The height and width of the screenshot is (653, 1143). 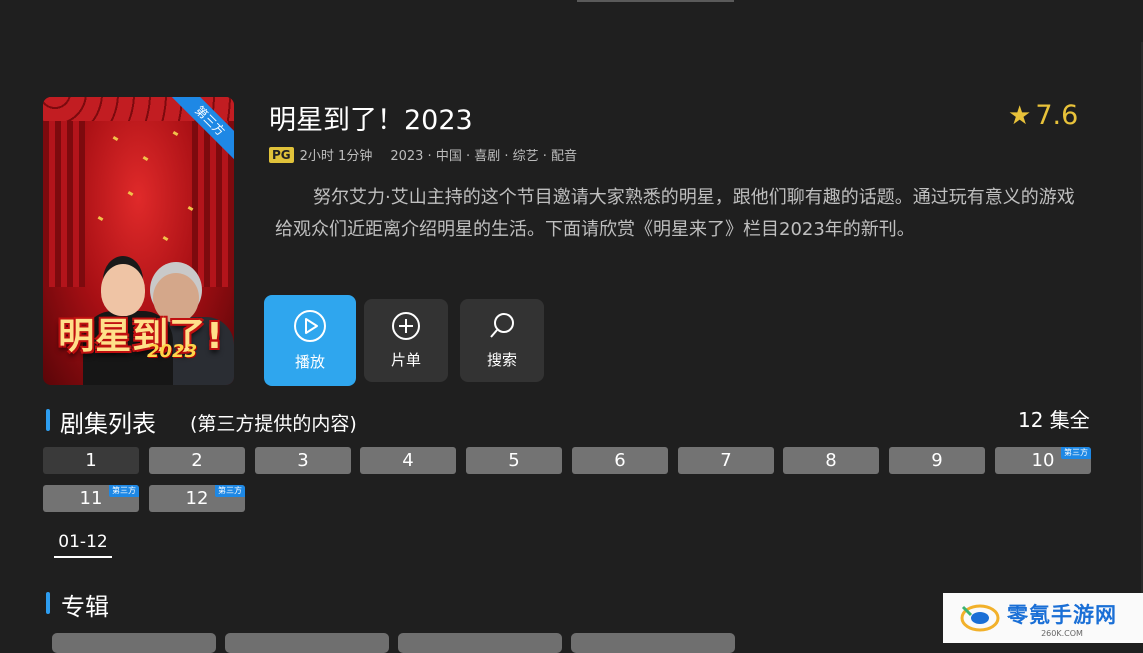 I want to click on episode-number: 8, so click(x=831, y=460).